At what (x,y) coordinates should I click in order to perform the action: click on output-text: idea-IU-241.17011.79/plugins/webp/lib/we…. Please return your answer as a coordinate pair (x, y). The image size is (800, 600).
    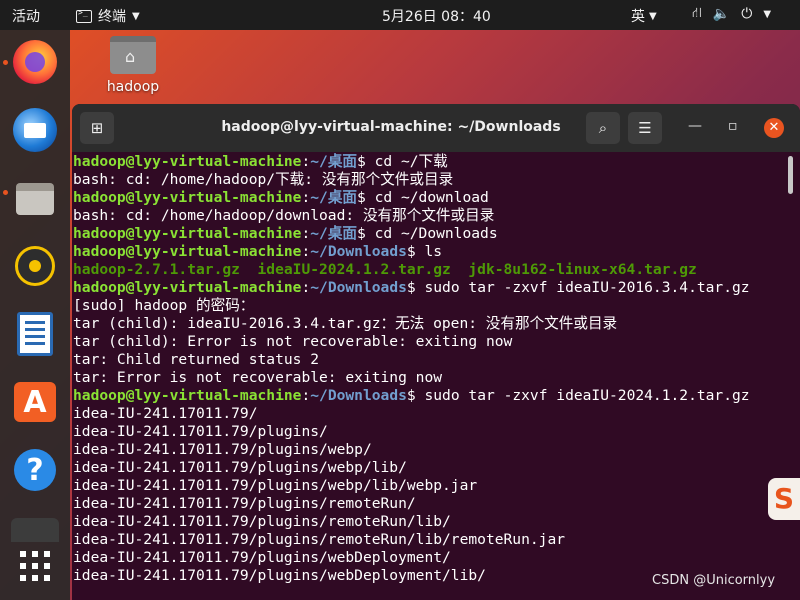
    Looking at the image, I should click on (275, 485).